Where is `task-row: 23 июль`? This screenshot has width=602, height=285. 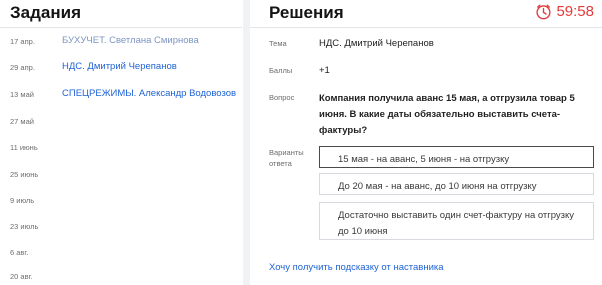
task-row: 23 июль is located at coordinates (121, 229).